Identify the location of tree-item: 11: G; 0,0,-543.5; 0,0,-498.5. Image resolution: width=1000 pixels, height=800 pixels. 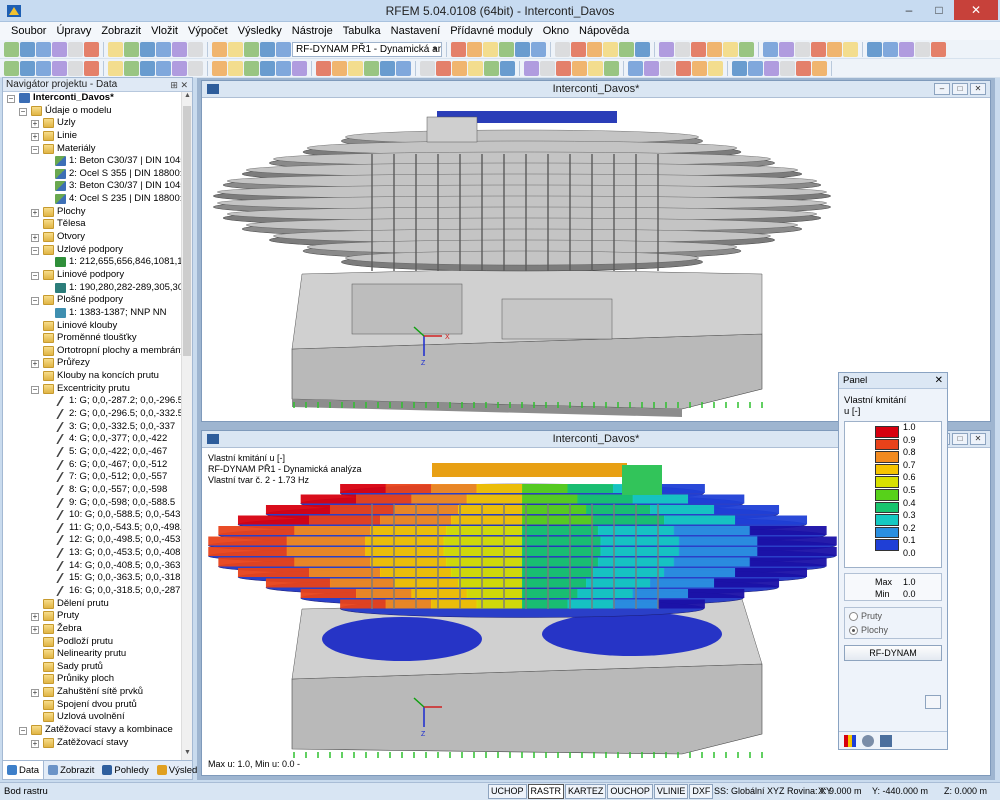
(92, 528).